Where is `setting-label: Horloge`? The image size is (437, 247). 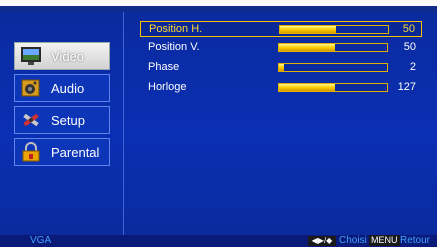
setting-label: Horloge is located at coordinates (167, 87).